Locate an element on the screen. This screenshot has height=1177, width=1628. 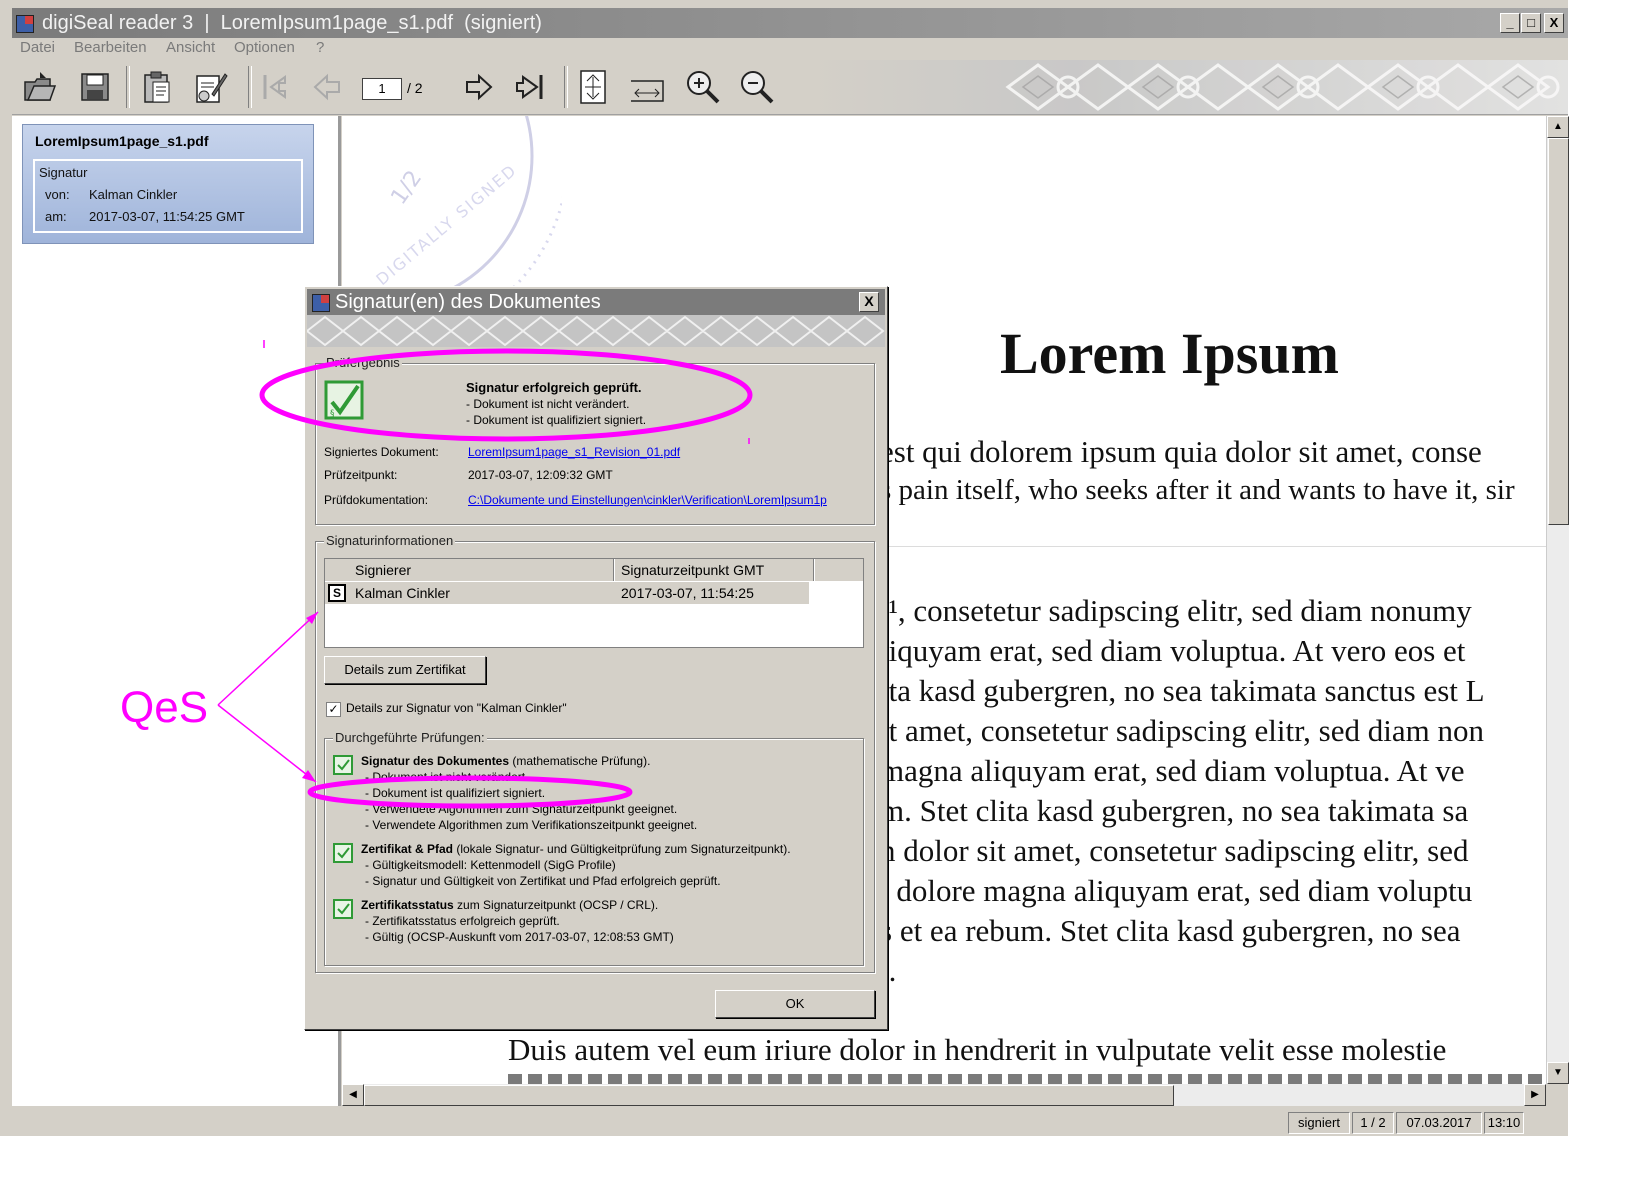
annotation-arrow-table is located at coordinates (268, 658).